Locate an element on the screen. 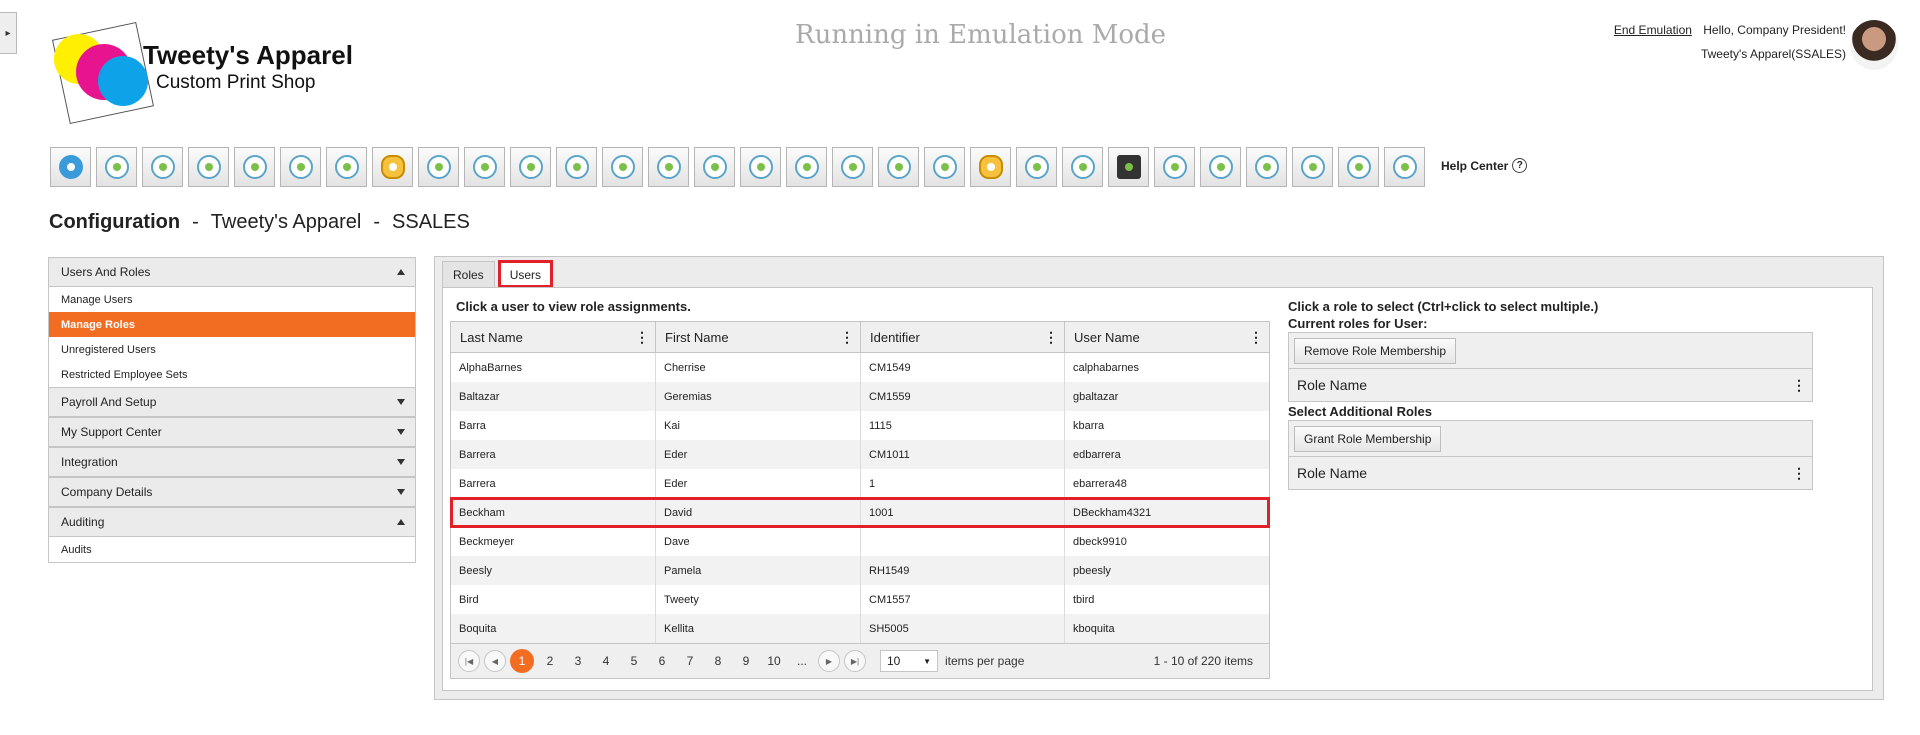 Image resolution: width=1920 pixels, height=735 pixels. col-identifier: Identifier ⋮ is located at coordinates (963, 337).